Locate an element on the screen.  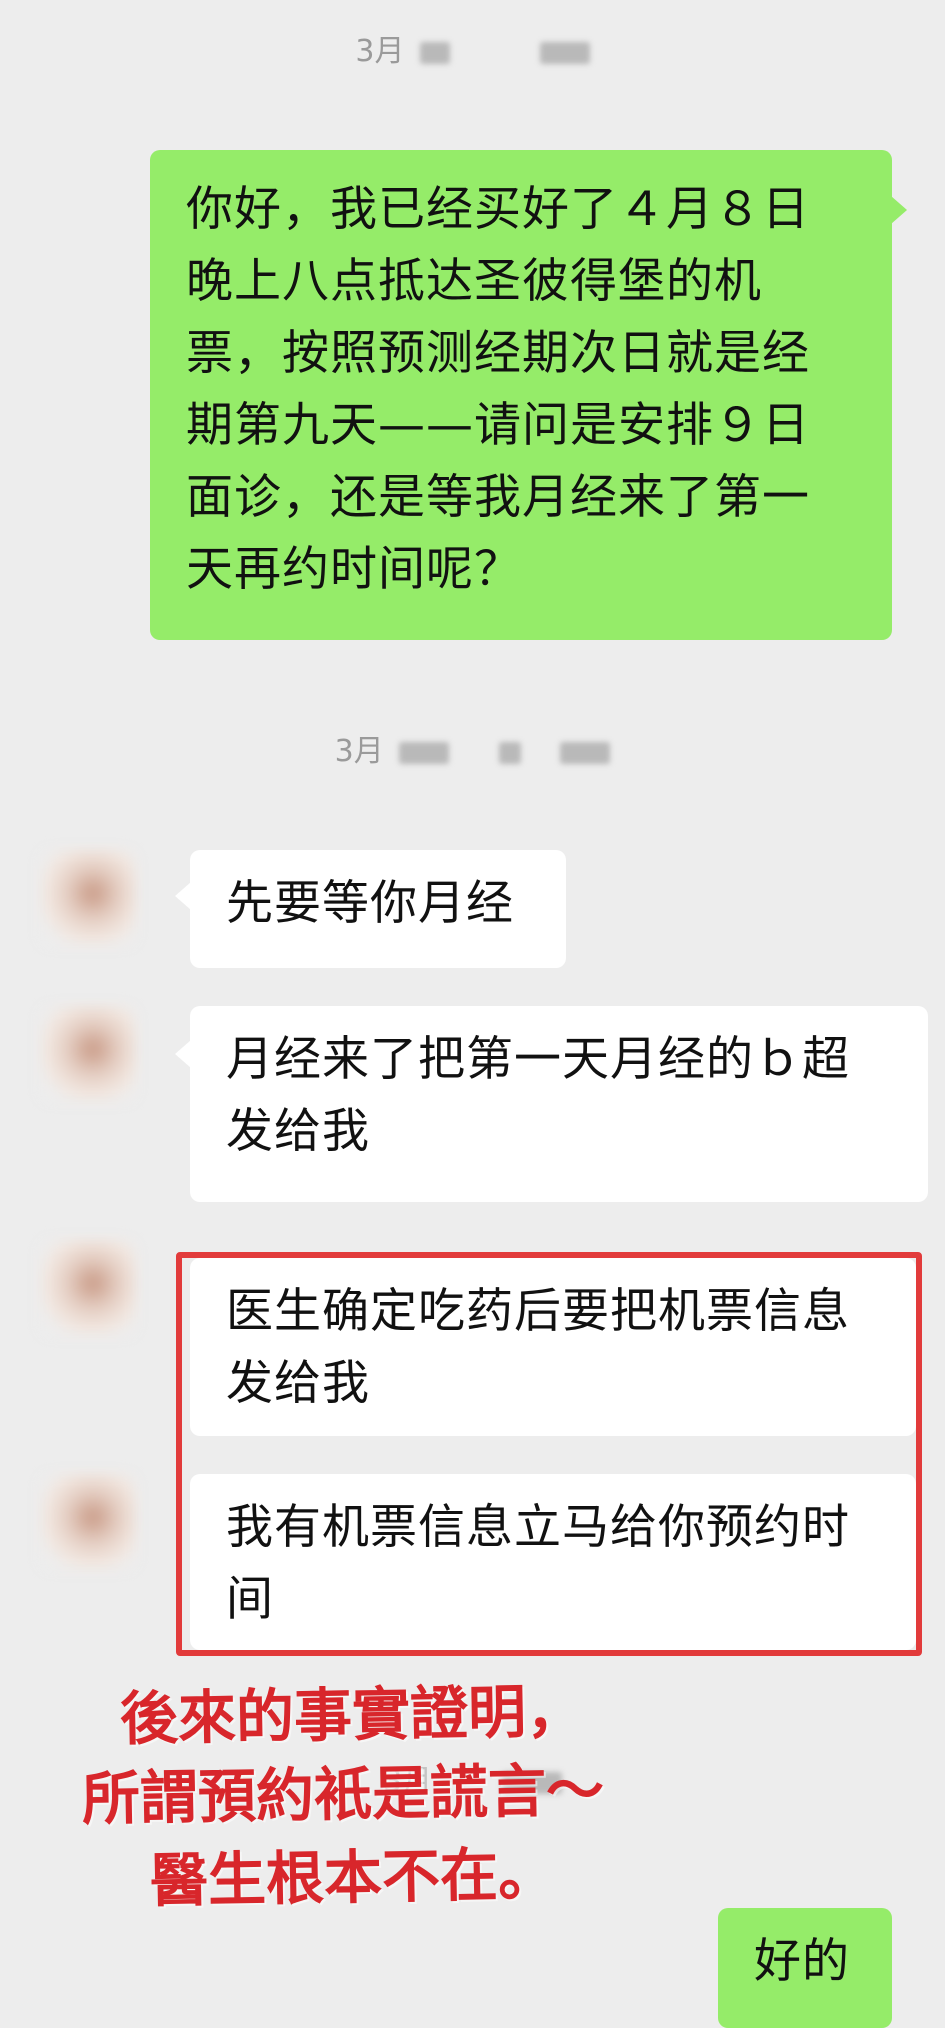
outgoing-message: 好的 is located at coordinates (805, 1968).